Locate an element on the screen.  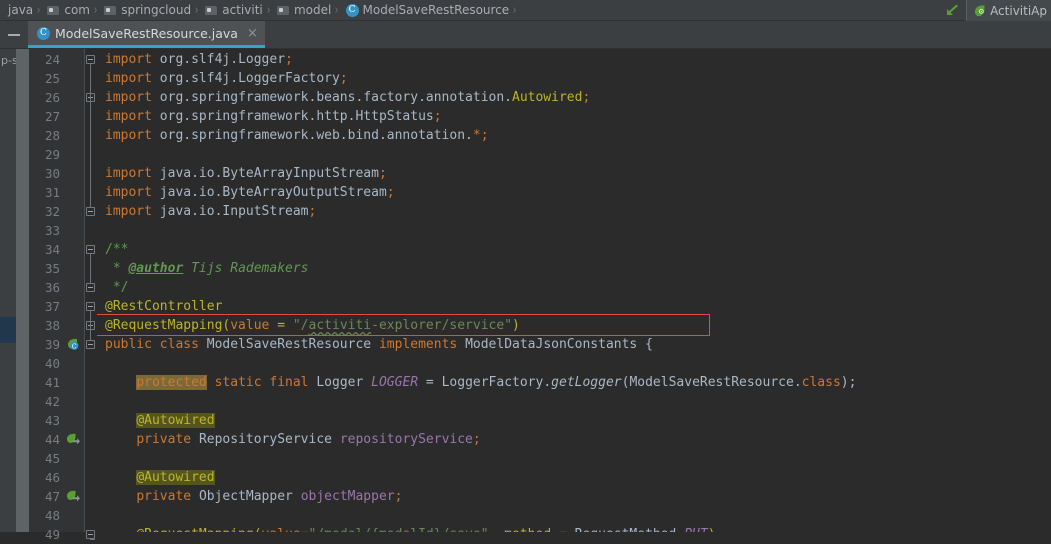
code-line: import org.slf4j.LoggerFactory; is located at coordinates (226, 78).